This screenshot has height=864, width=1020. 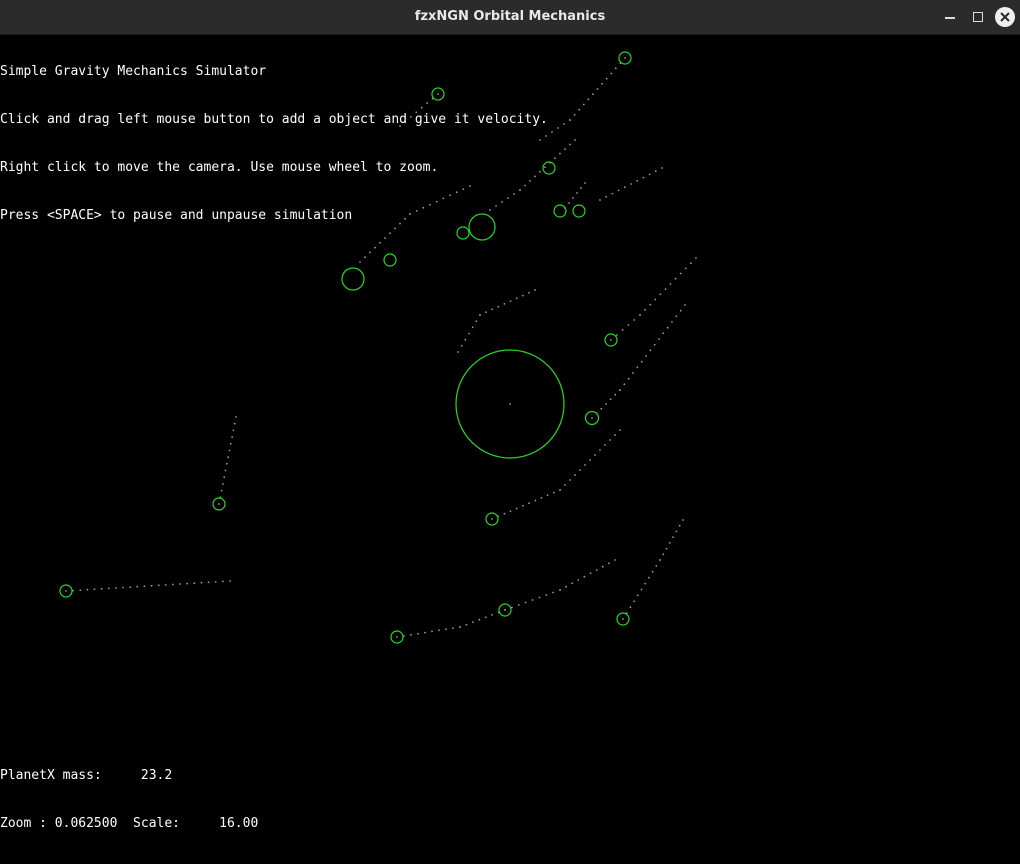 I want to click on title-bar: fzxNGN Orbital Mechanics, so click(x=510, y=17).